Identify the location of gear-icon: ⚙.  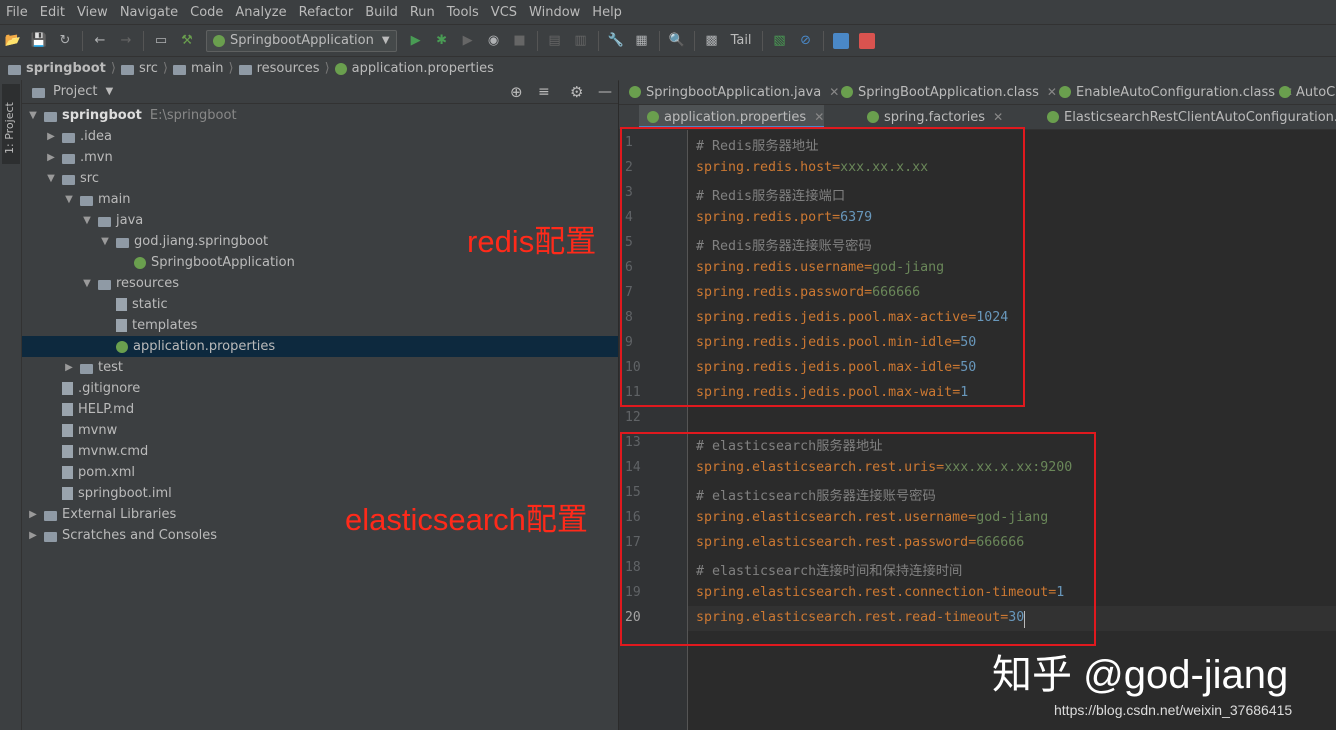
(576, 92).